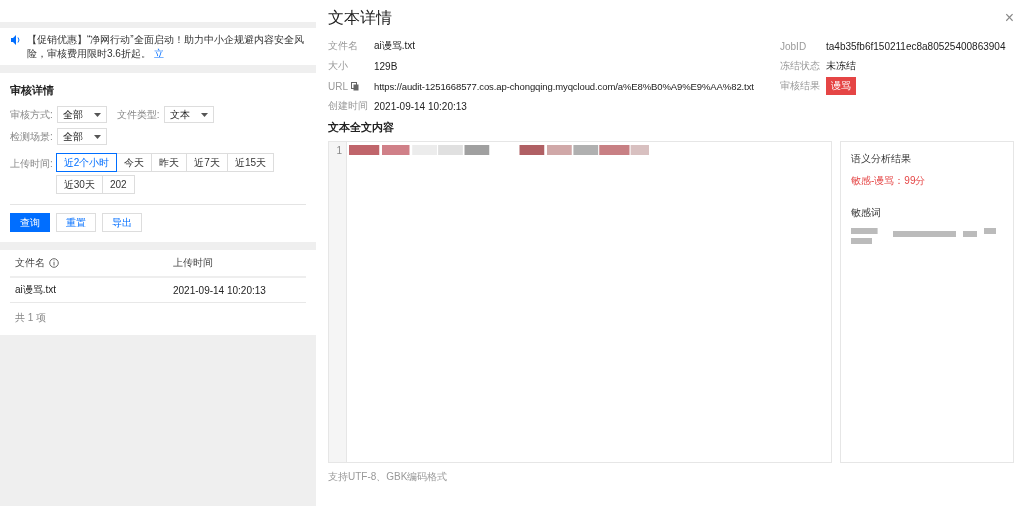 The image size is (1024, 506). What do you see at coordinates (355, 86) in the screenshot?
I see `copy-icon` at bounding box center [355, 86].